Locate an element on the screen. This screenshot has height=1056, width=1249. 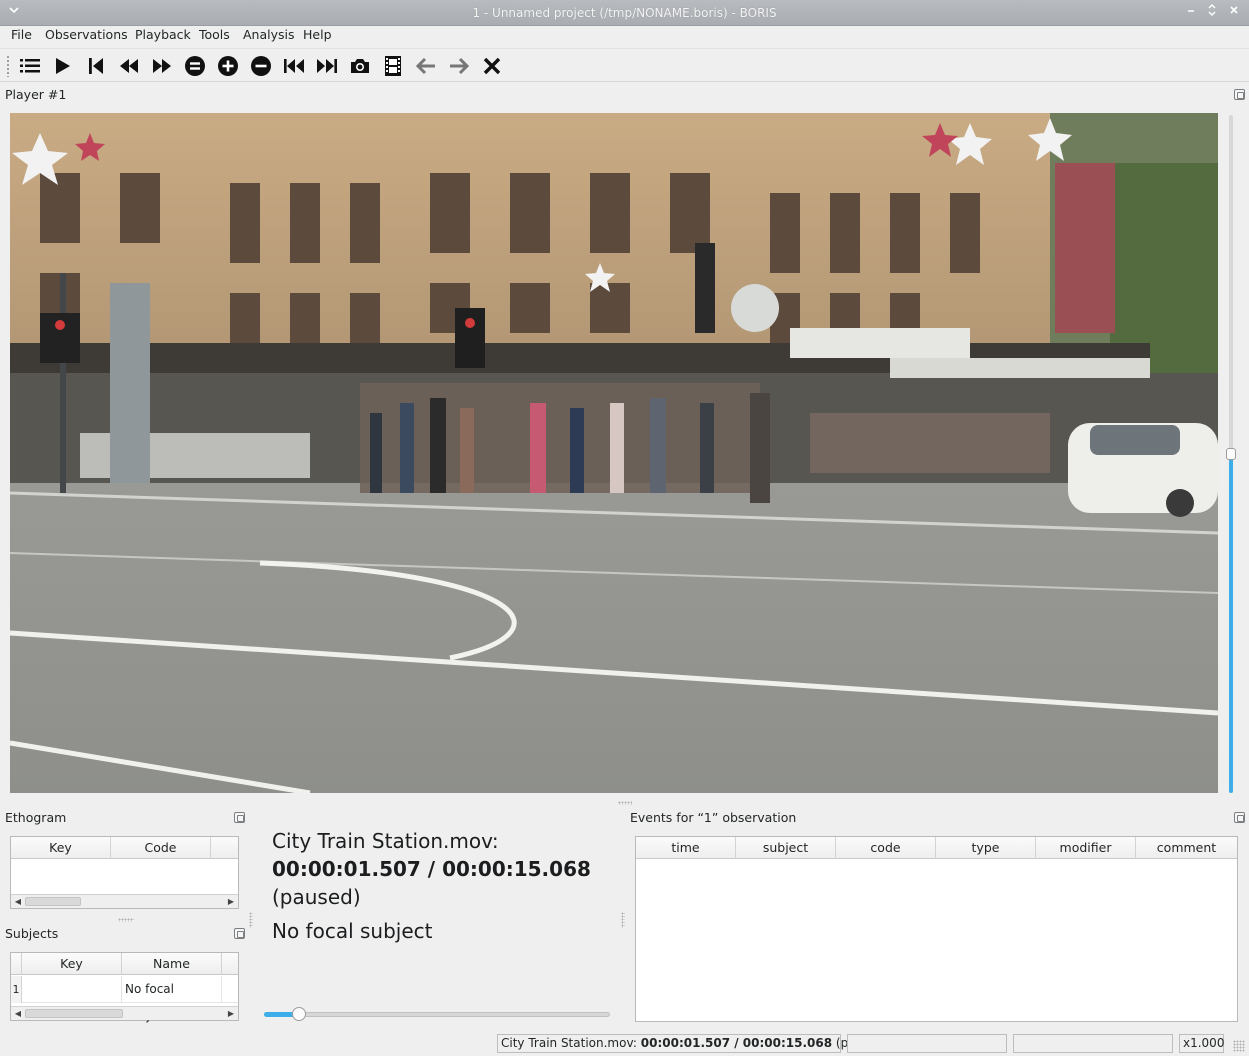
menu-playback: Playback is located at coordinates (163, 34).